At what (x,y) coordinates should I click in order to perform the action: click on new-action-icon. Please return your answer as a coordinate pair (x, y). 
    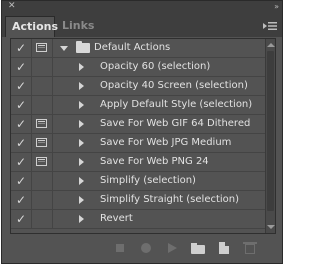
    Looking at the image, I should click on (224, 248).